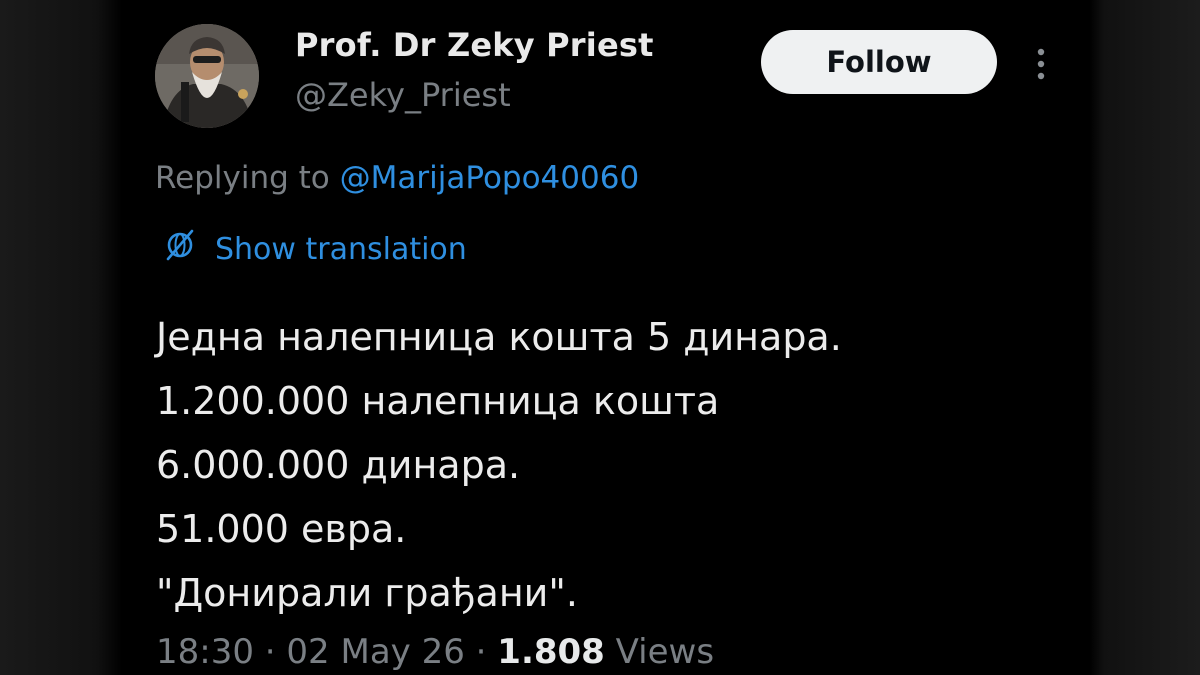 This screenshot has width=1200, height=675. What do you see at coordinates (403, 95) in the screenshot?
I see `author-handle: @Zeky_Priest` at bounding box center [403, 95].